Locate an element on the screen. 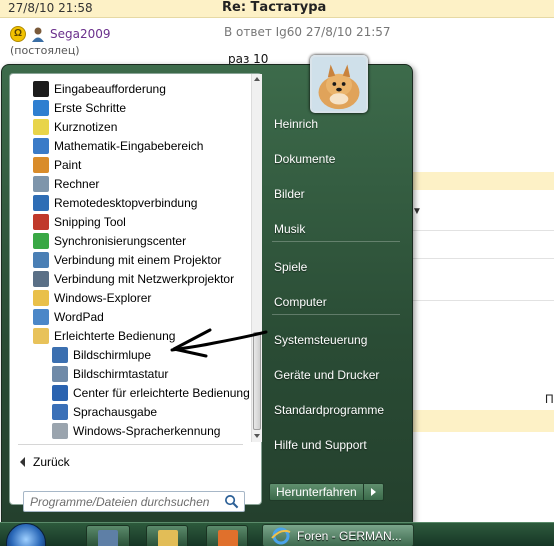 The height and width of the screenshot is (546, 554). ease-of-access-icon is located at coordinates (60, 392).